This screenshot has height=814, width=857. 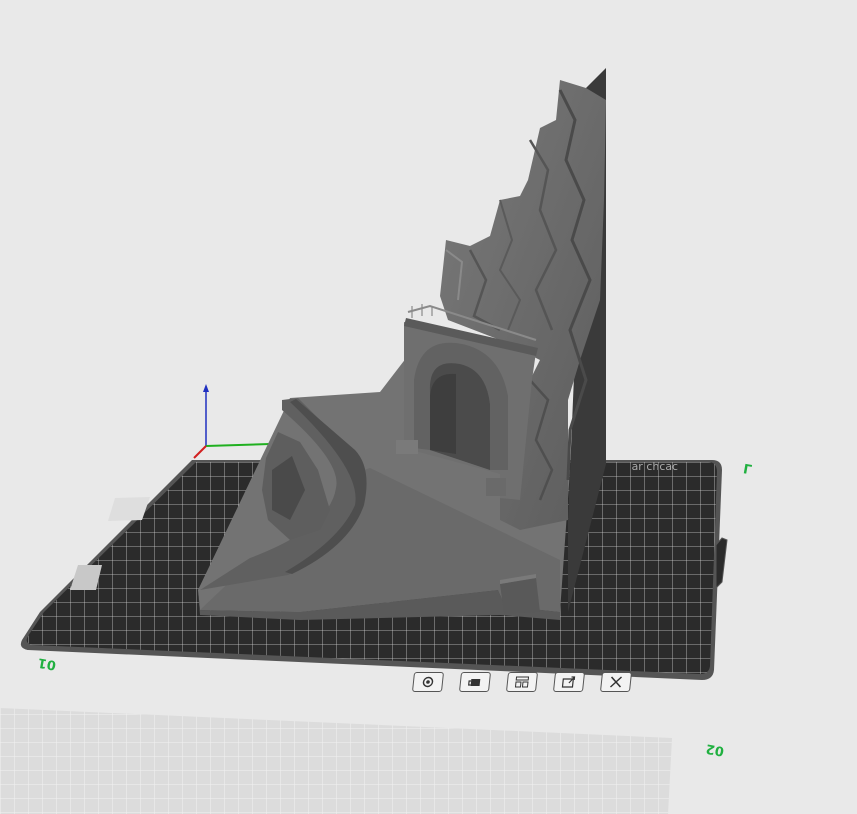 I want to click on plate-settings-button, so click(x=428, y=682).